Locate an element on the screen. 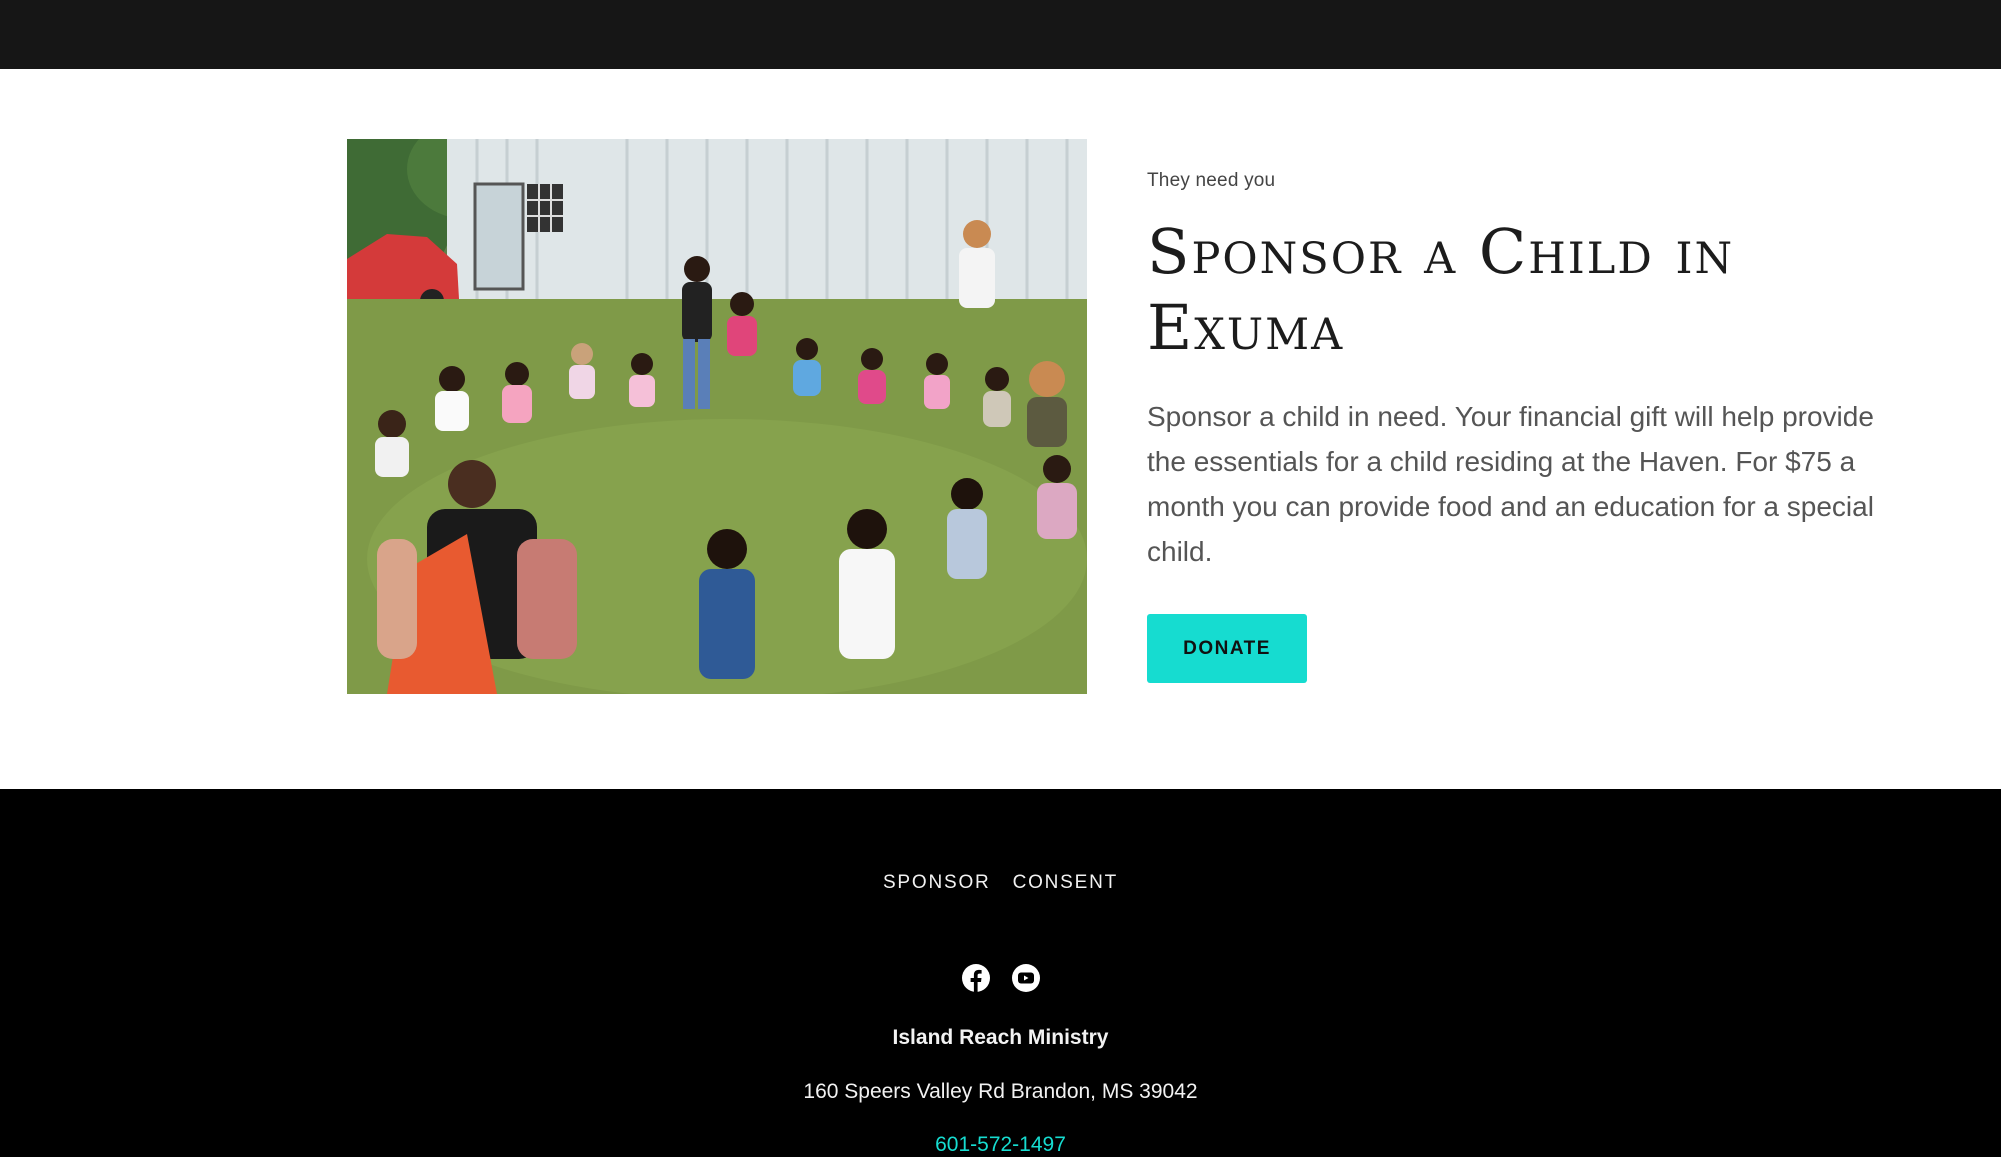 The image size is (2001, 1157). phone-link: 601-572-1497 is located at coordinates (1000, 1144).